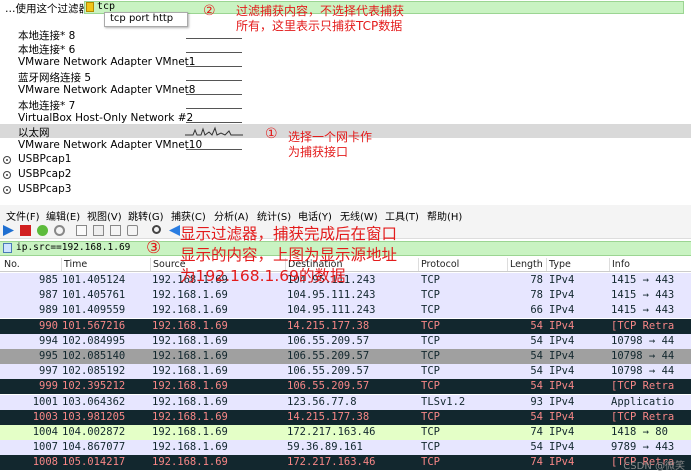 The width and height of the screenshot is (691, 475). I want to click on column-header: No., so click(12, 264).